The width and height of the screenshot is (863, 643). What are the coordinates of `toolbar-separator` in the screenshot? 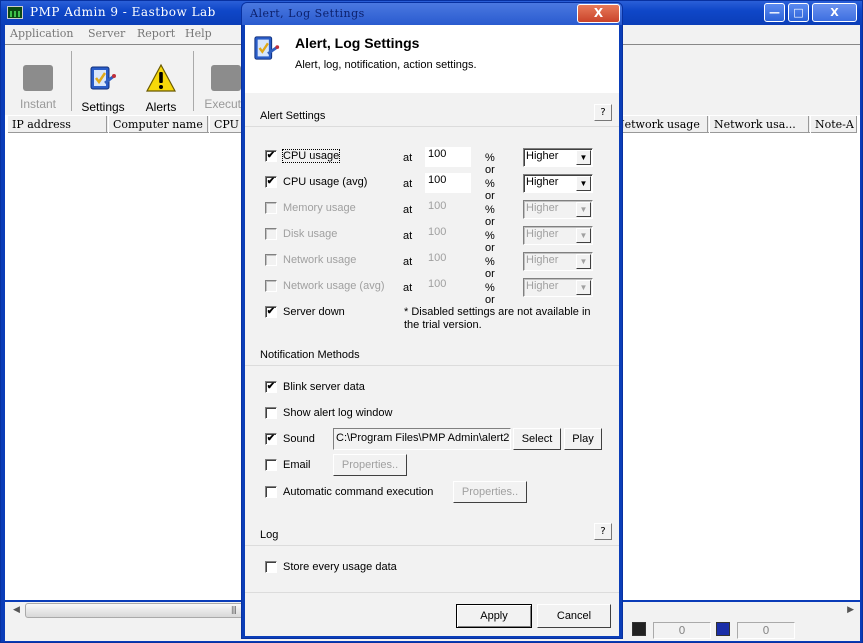 It's located at (193, 81).